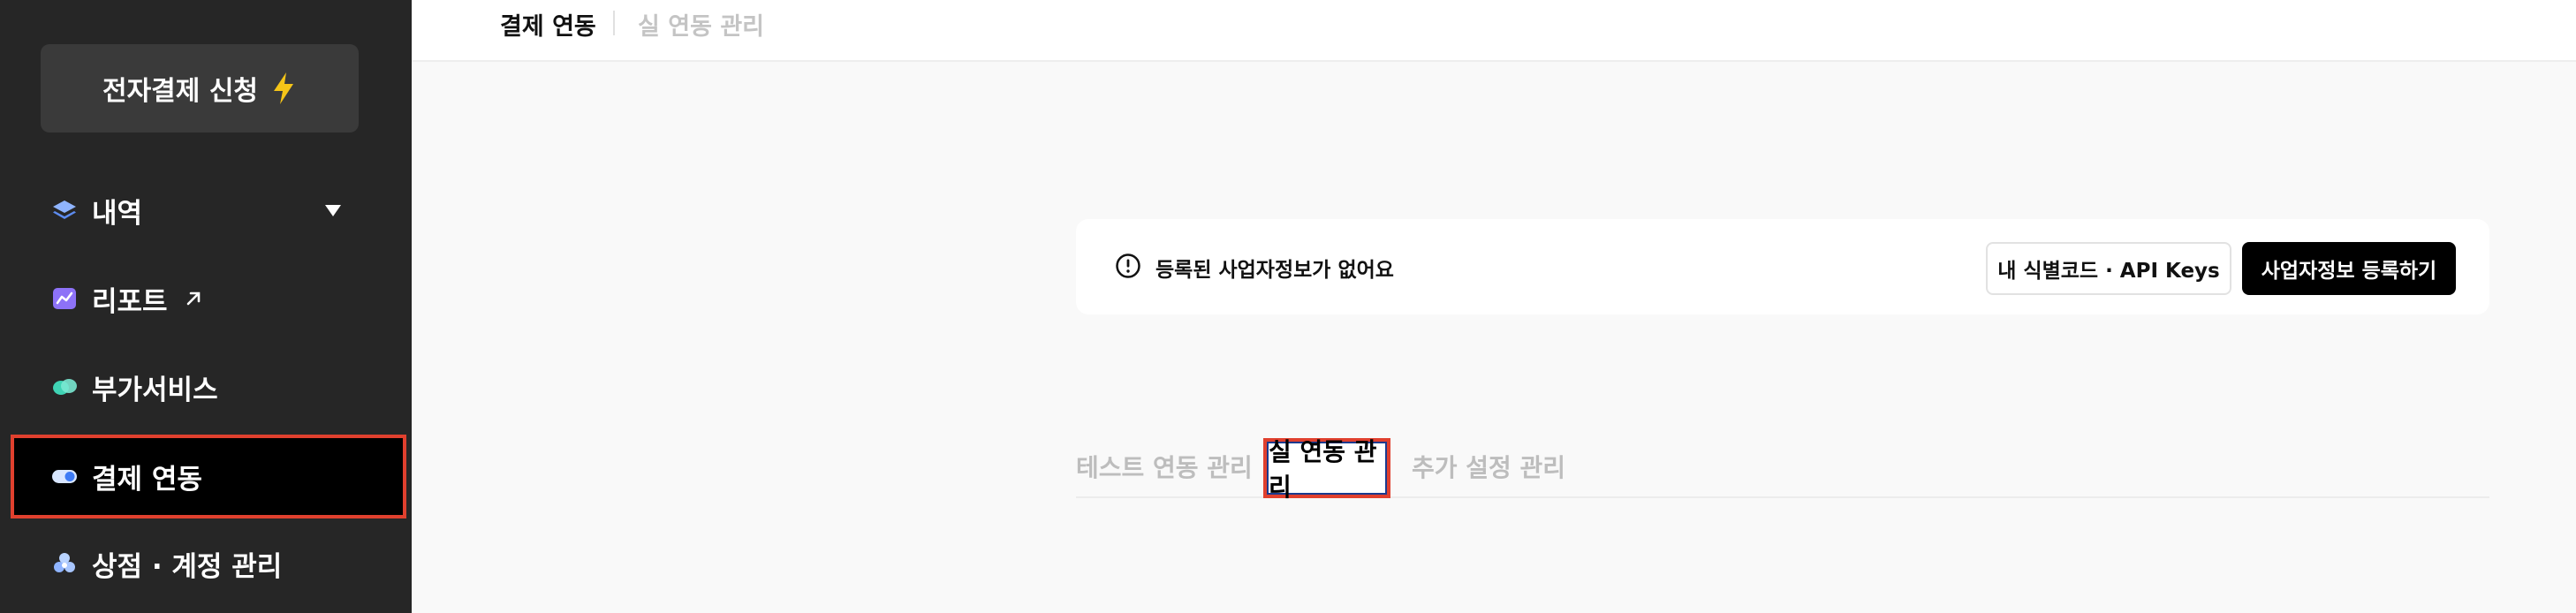 The width and height of the screenshot is (2576, 613). Describe the element at coordinates (65, 562) in the screenshot. I see `store-icon` at that location.